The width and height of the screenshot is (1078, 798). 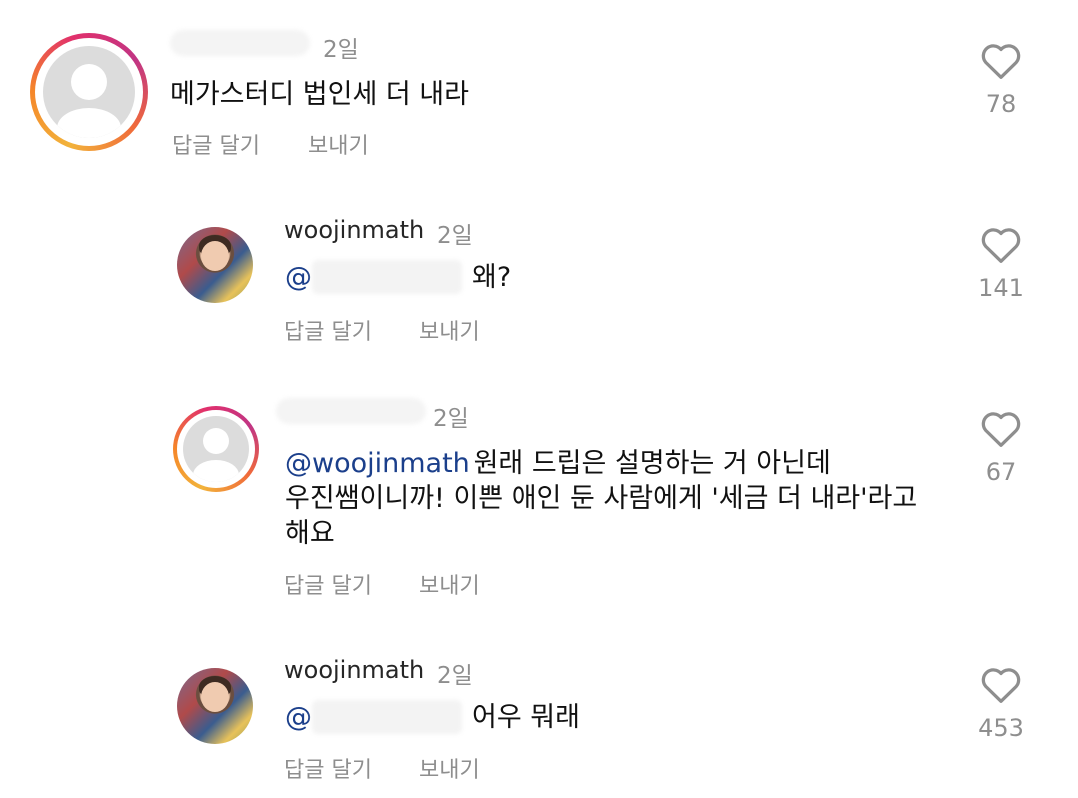 What do you see at coordinates (319, 94) in the screenshot?
I see `comment-text: 메가스터디 법인세 더 내라` at bounding box center [319, 94].